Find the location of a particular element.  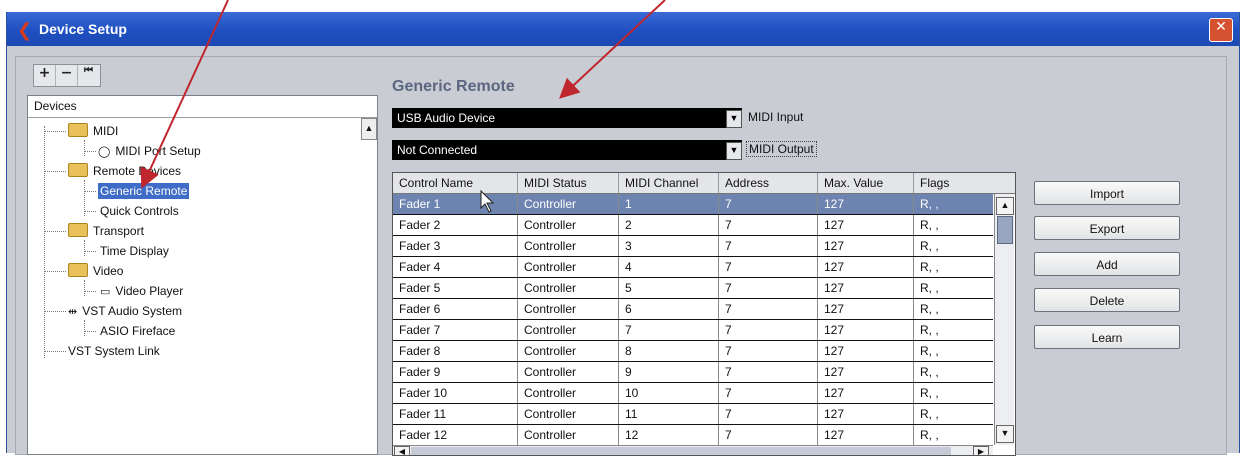

table-row: Fader 8 Controller 8 7 127 R, , is located at coordinates (693, 351).